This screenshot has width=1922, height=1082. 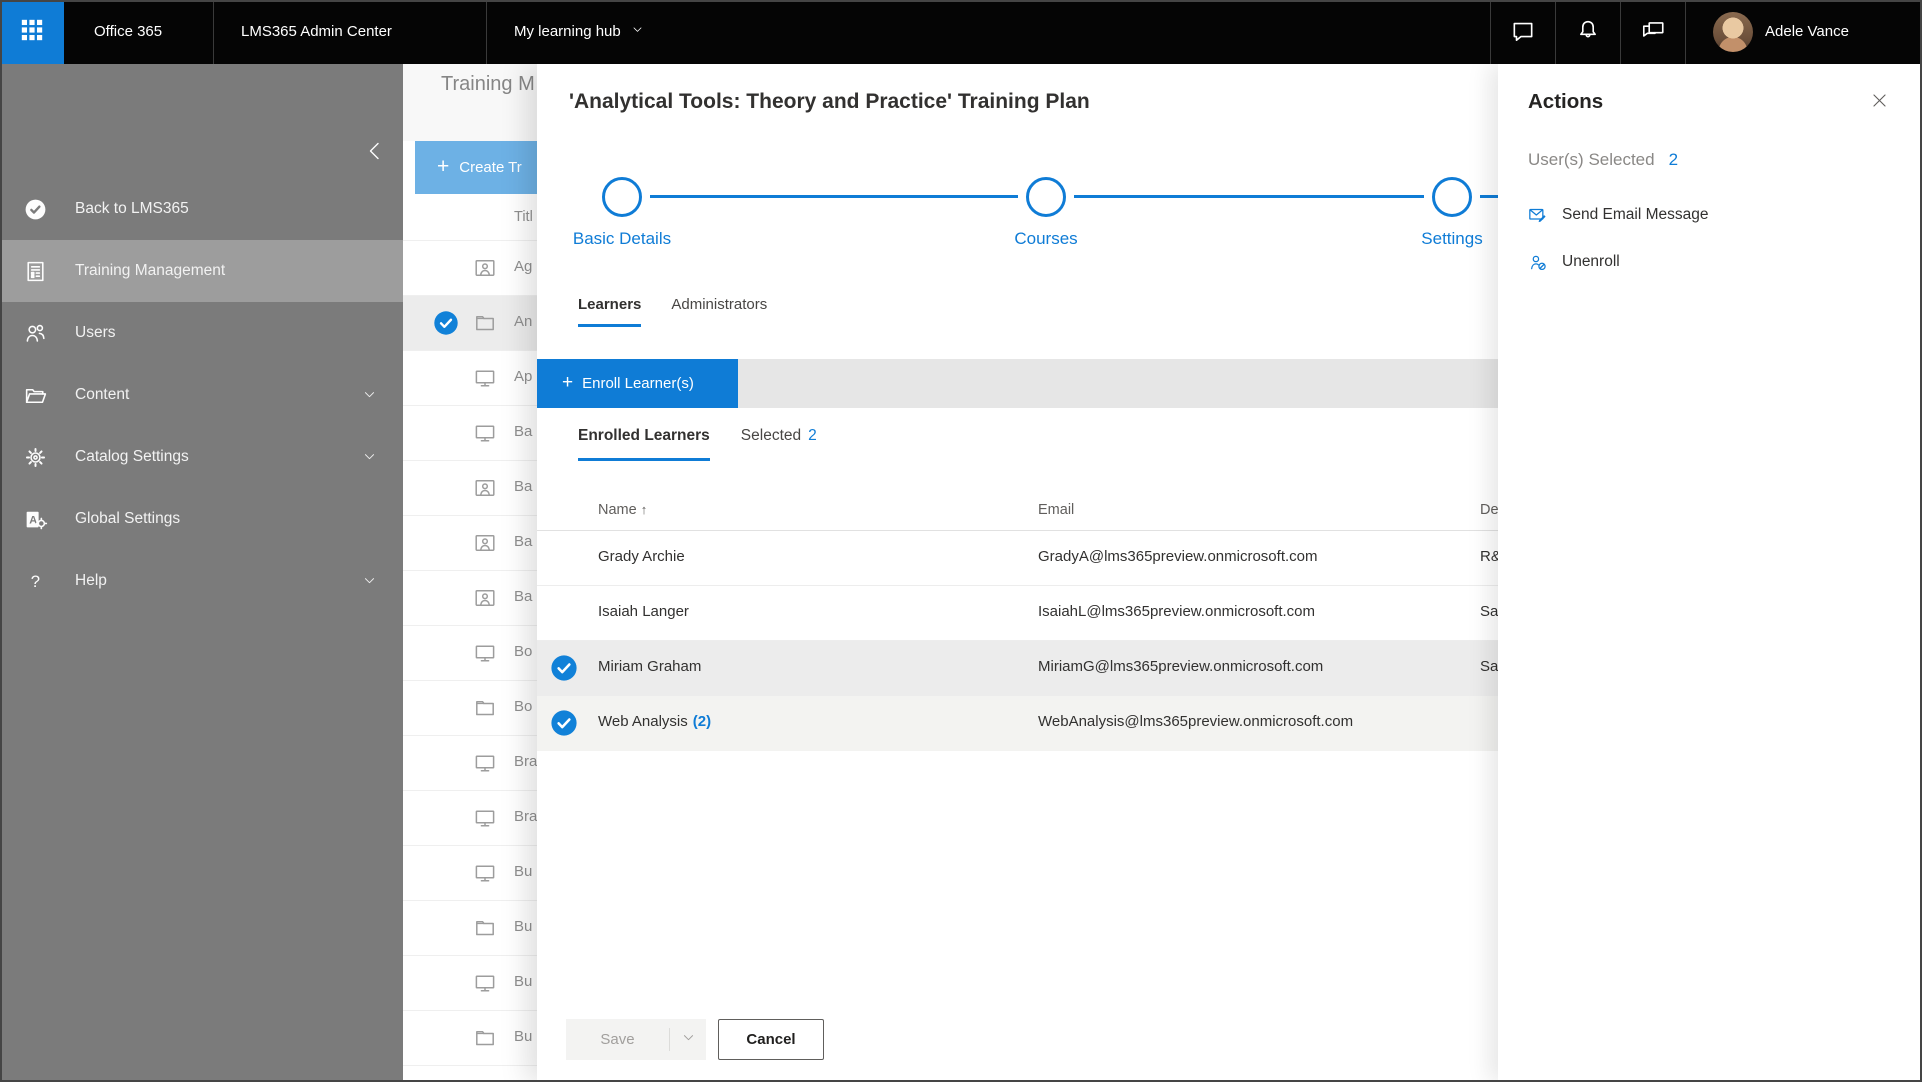 What do you see at coordinates (1653, 32) in the screenshot?
I see `feedback-button` at bounding box center [1653, 32].